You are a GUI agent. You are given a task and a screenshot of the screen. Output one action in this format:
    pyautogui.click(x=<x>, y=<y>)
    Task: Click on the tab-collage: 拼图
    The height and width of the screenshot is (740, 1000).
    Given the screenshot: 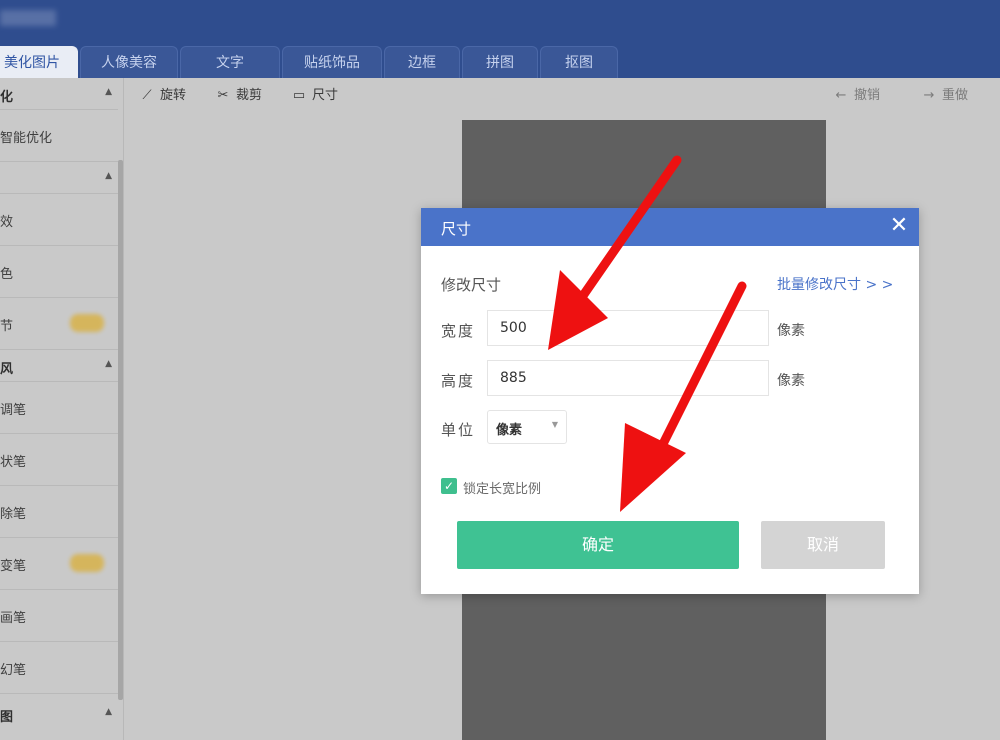 What is the action you would take?
    pyautogui.click(x=500, y=62)
    